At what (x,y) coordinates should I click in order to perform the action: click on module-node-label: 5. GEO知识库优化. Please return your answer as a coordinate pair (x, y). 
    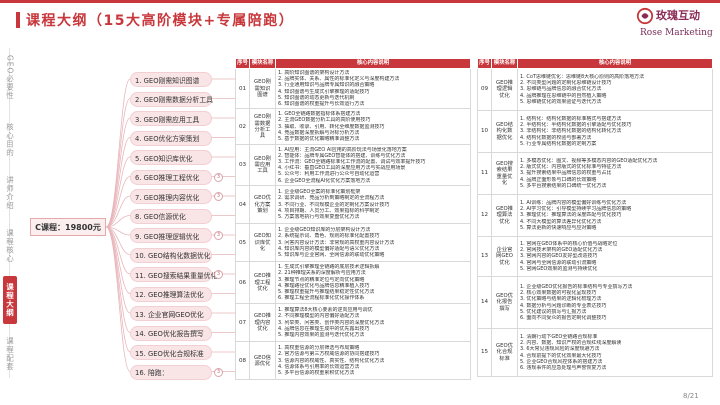
    Looking at the image, I should click on (164, 158).